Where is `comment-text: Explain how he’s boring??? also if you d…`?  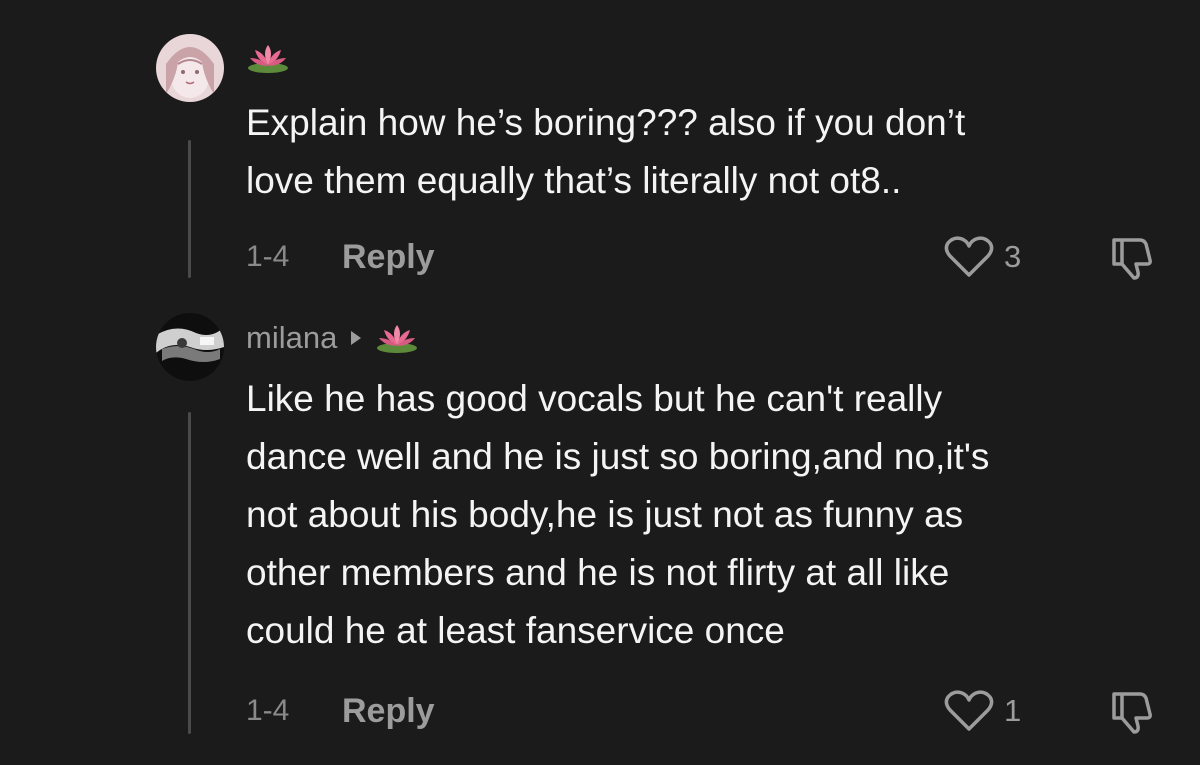
comment-text: Explain how he’s boring??? also if you d… is located at coordinates (606, 151).